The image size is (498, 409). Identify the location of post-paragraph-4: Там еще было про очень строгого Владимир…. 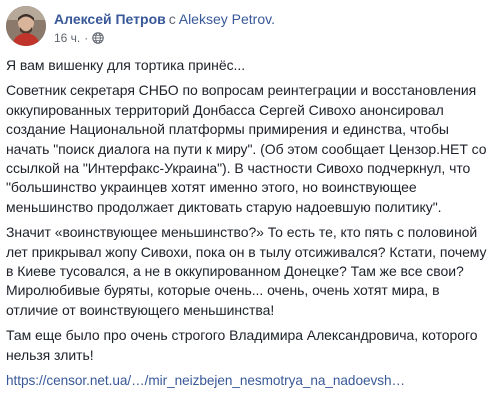
(242, 345).